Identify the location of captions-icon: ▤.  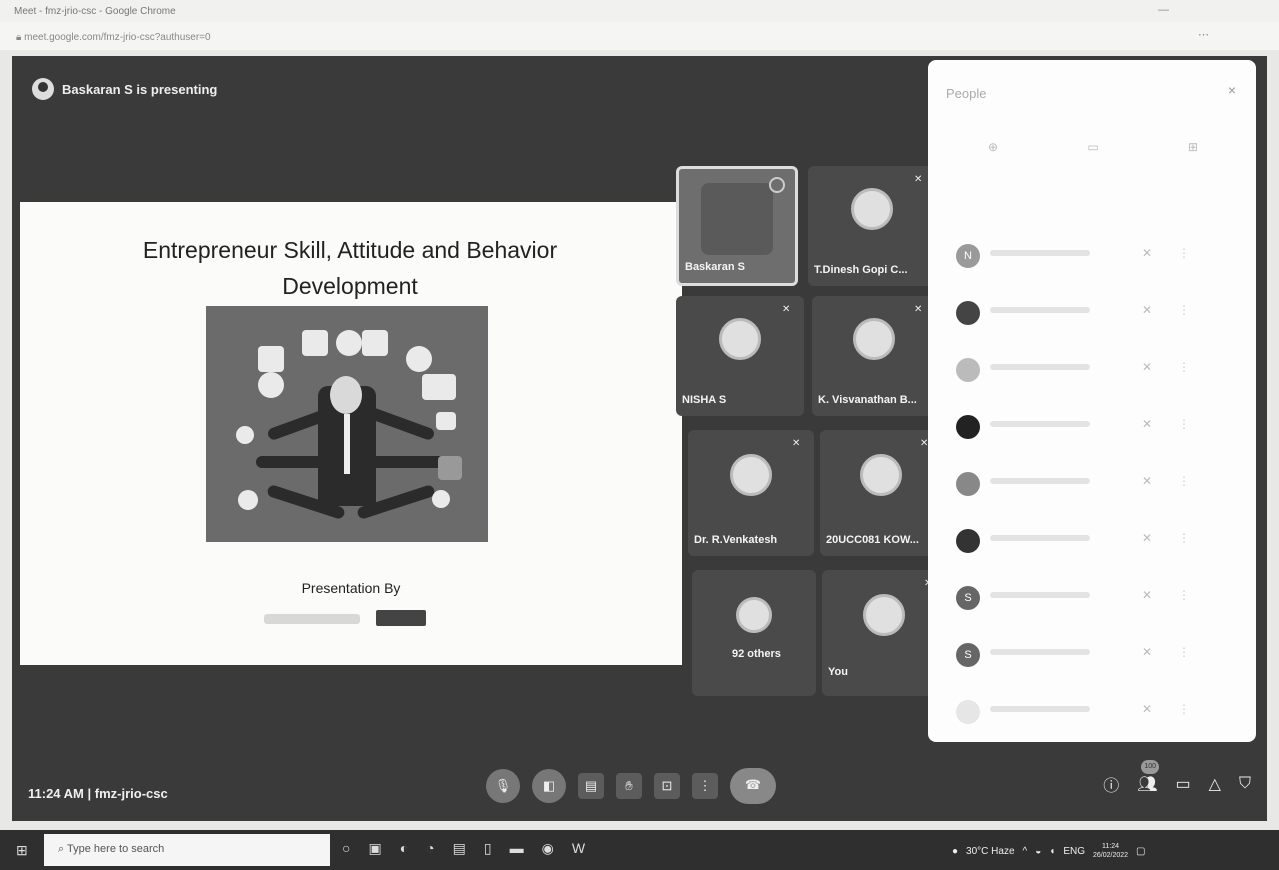
(591, 785).